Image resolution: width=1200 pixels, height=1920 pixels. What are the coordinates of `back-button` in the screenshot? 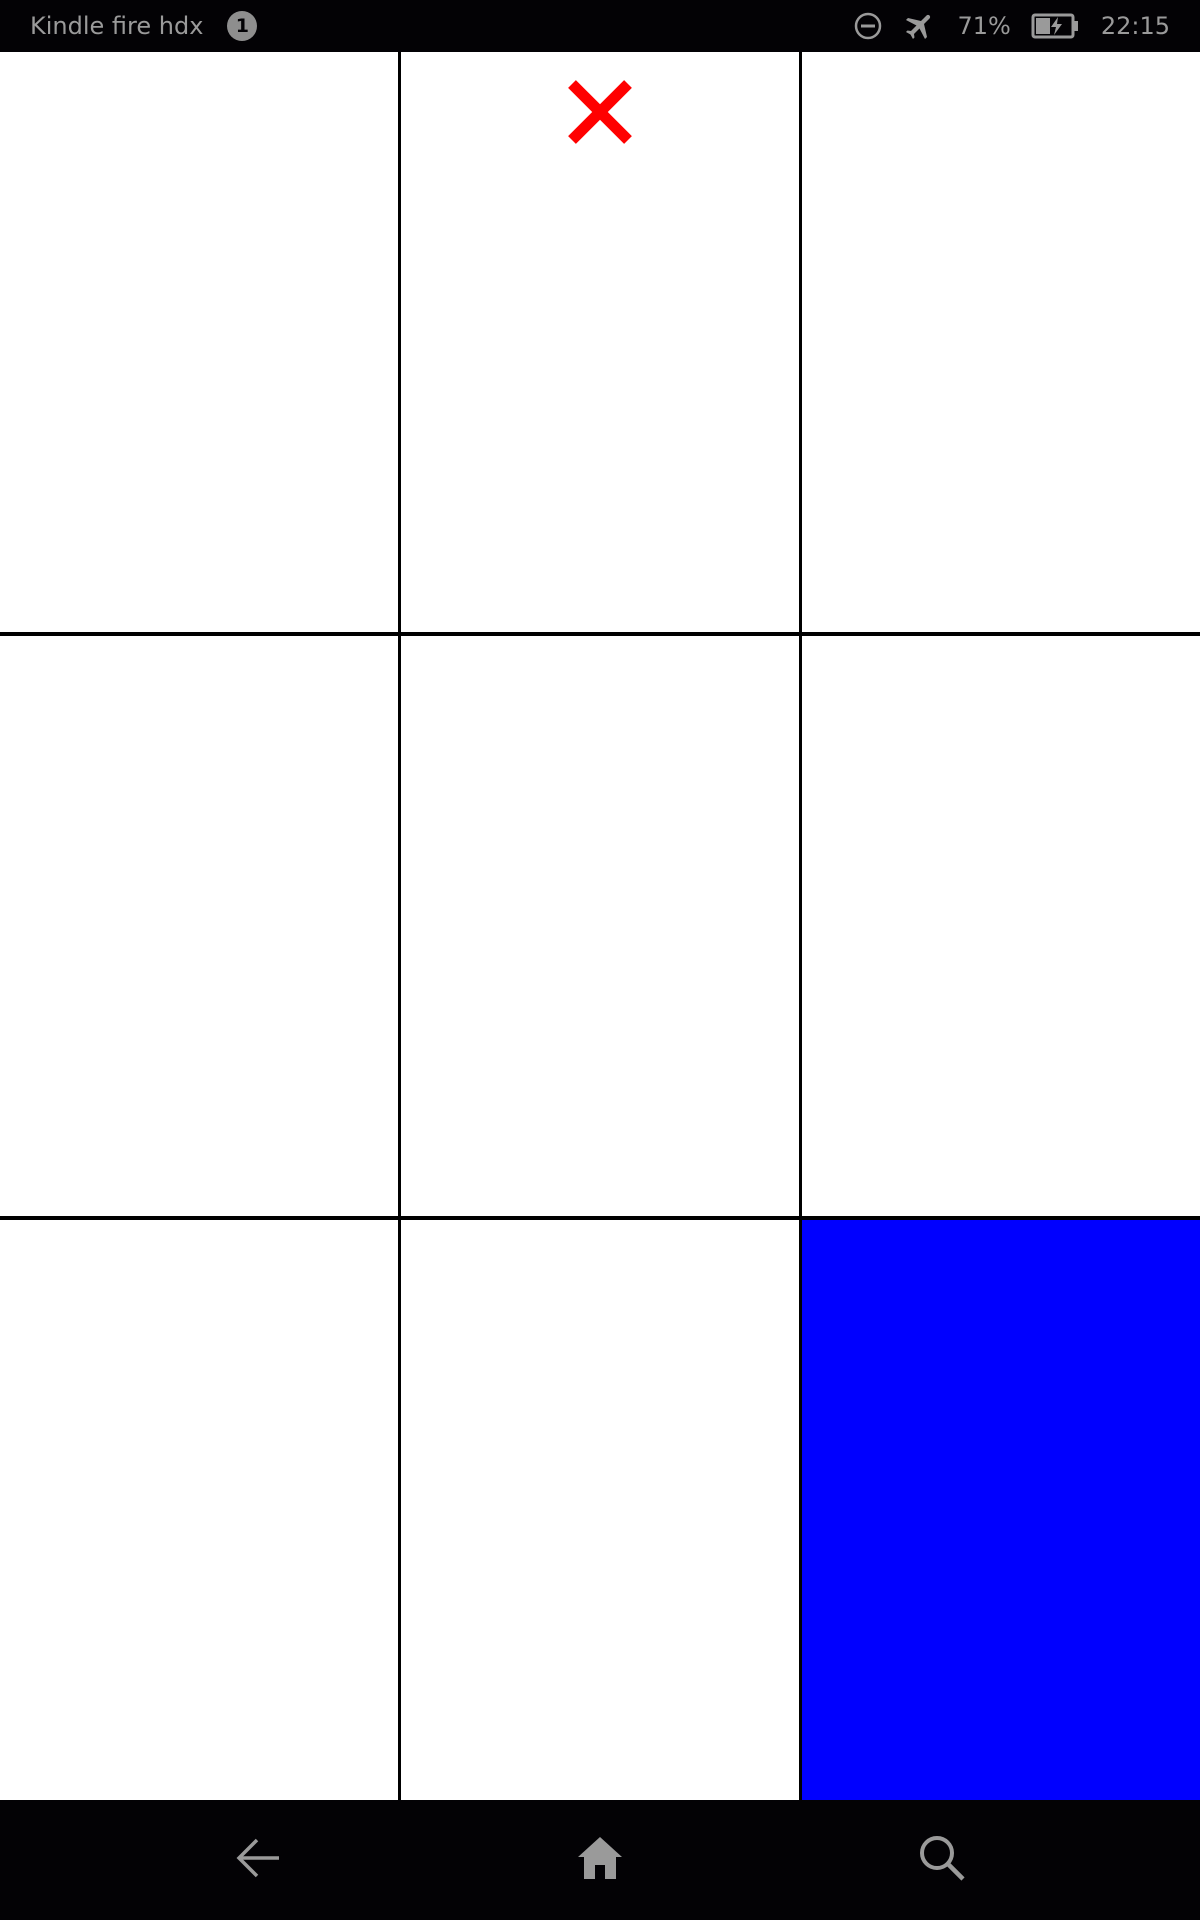 It's located at (258, 1860).